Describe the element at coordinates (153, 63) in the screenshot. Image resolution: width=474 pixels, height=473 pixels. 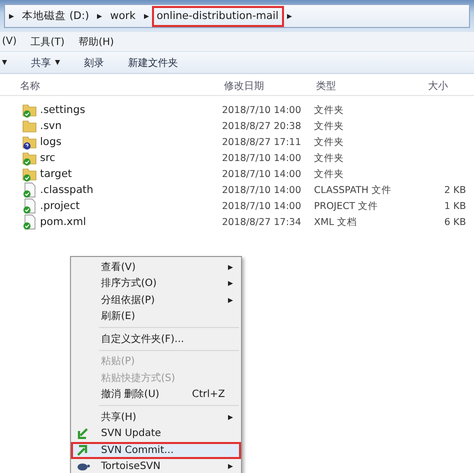
I see `toolbar-button: 新建文件夹` at that location.